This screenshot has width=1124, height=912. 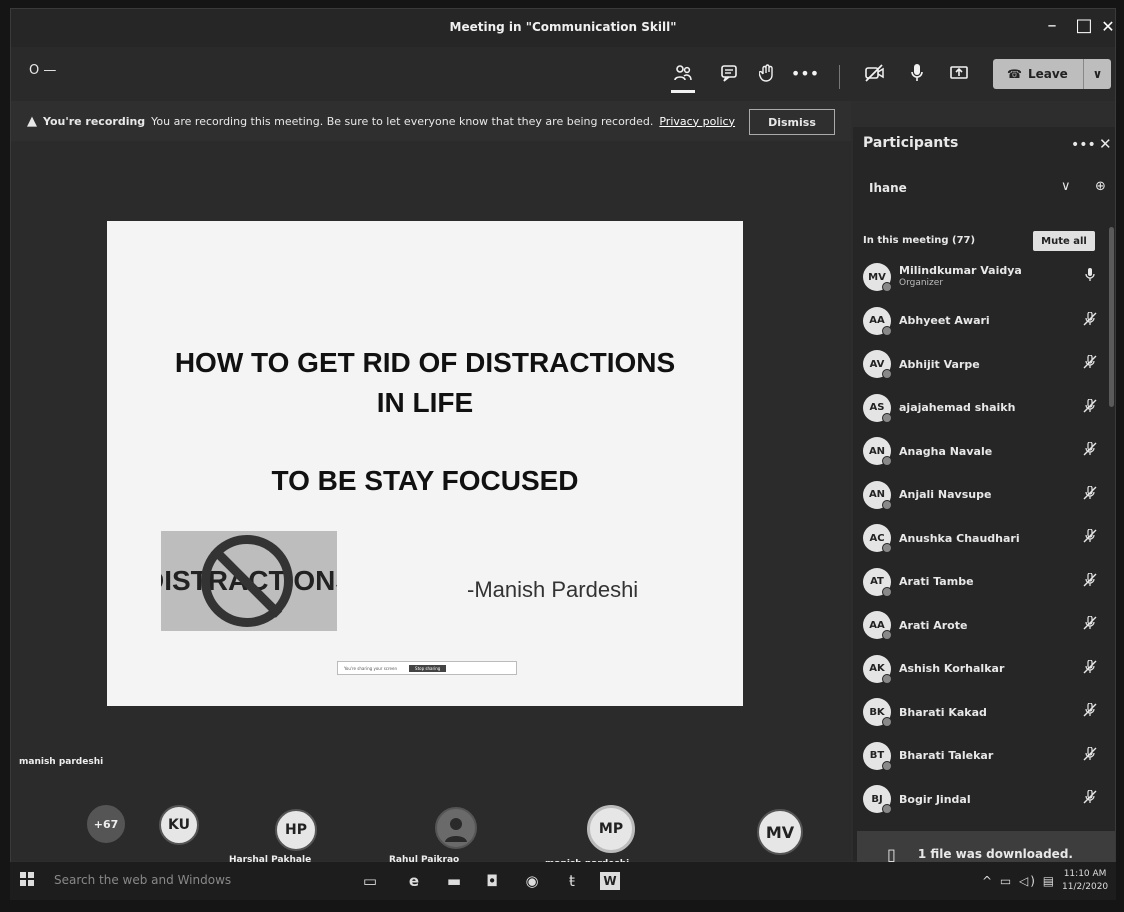 What do you see at coordinates (952, 668) in the screenshot?
I see `participant-name: Ashish Korhalkar` at bounding box center [952, 668].